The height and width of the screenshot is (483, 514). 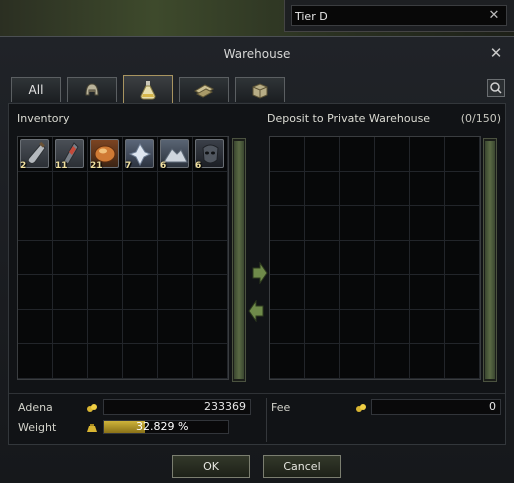 What do you see at coordinates (281, 407) in the screenshot?
I see `fee-label: Fee` at bounding box center [281, 407].